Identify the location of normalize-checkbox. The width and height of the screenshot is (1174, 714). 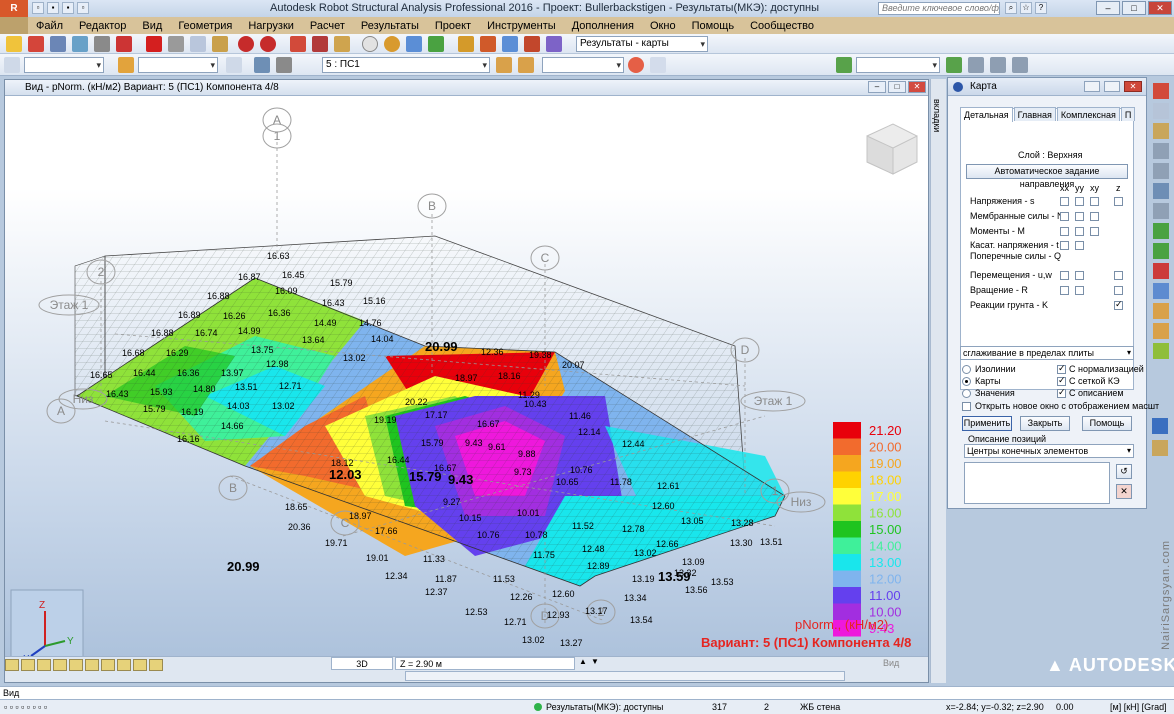
(1061, 368).